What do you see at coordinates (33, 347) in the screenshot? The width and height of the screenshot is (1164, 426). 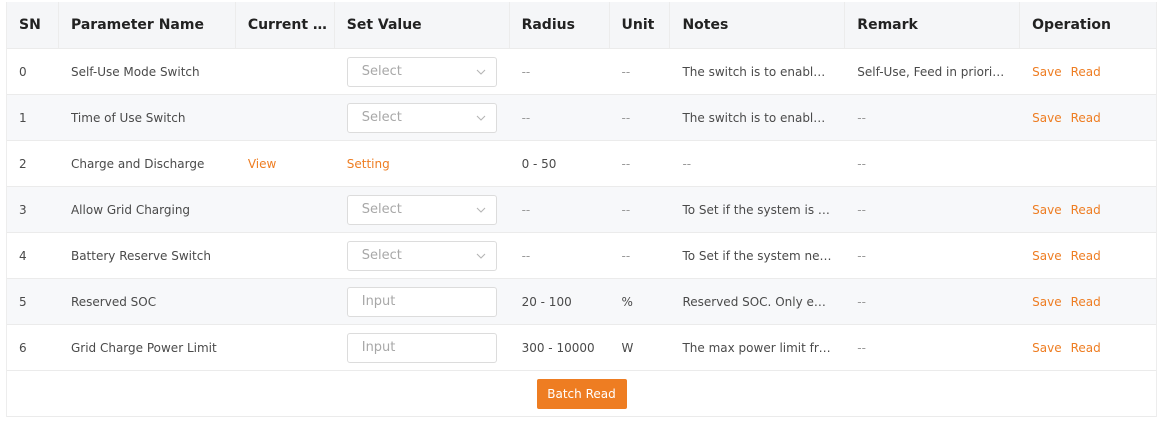 I see `cell-sn: 6` at bounding box center [33, 347].